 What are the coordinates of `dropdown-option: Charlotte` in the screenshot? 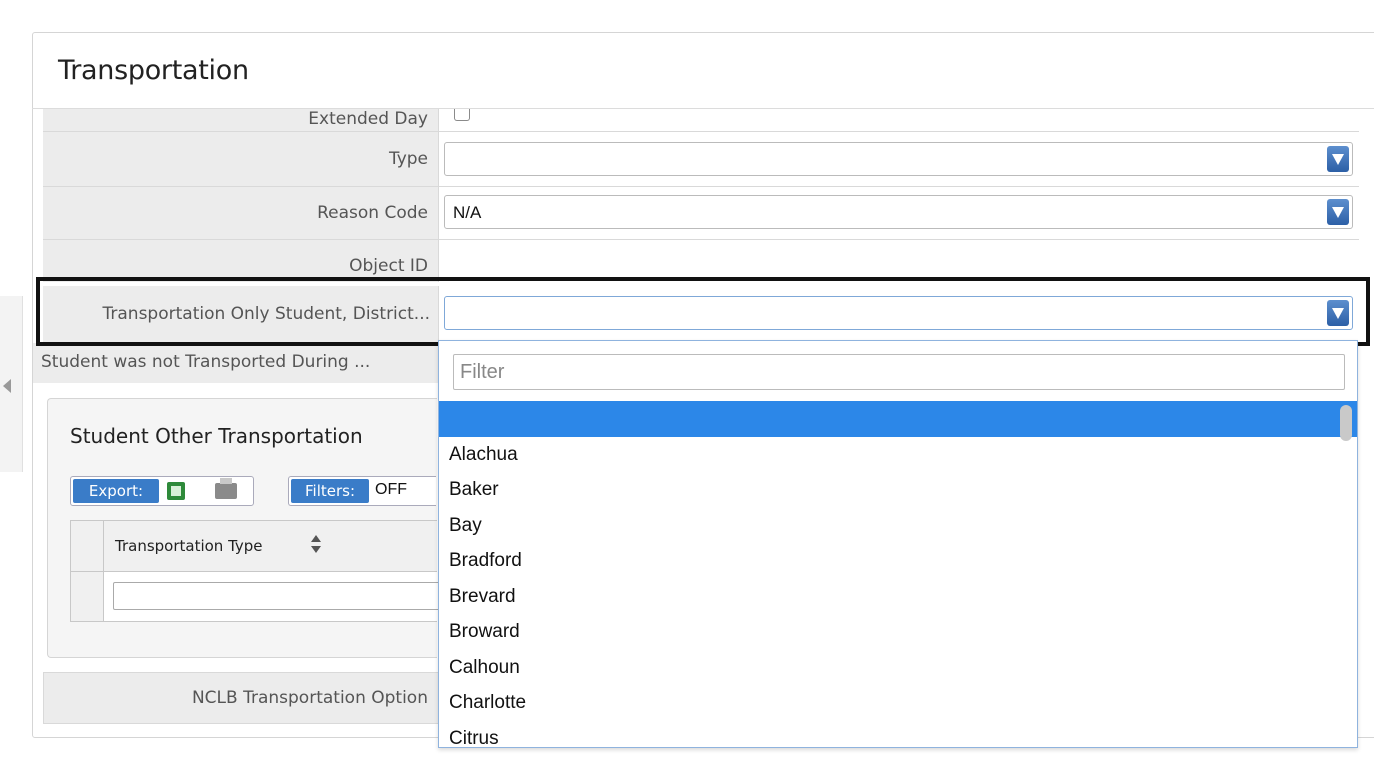 It's located at (898, 703).